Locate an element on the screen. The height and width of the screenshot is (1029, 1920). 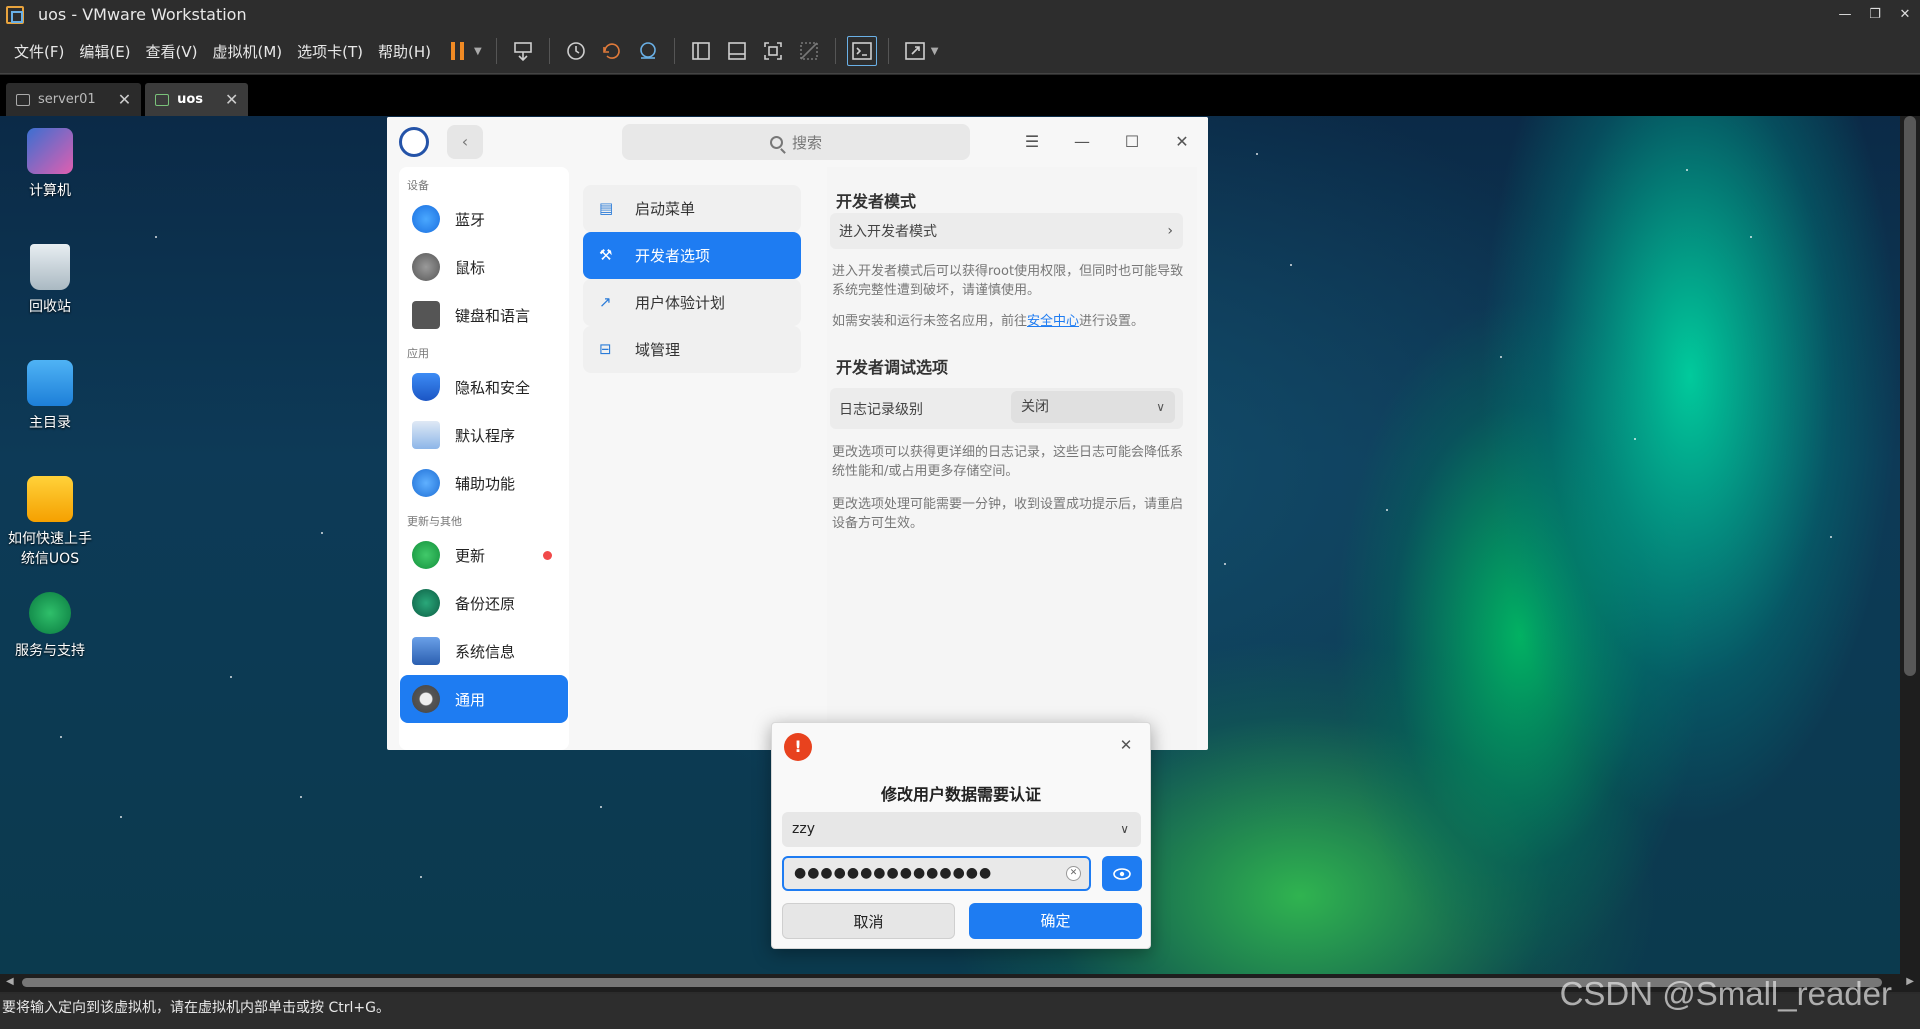
sidebar-item-mouse: 鼠标 is located at coordinates (484, 267).